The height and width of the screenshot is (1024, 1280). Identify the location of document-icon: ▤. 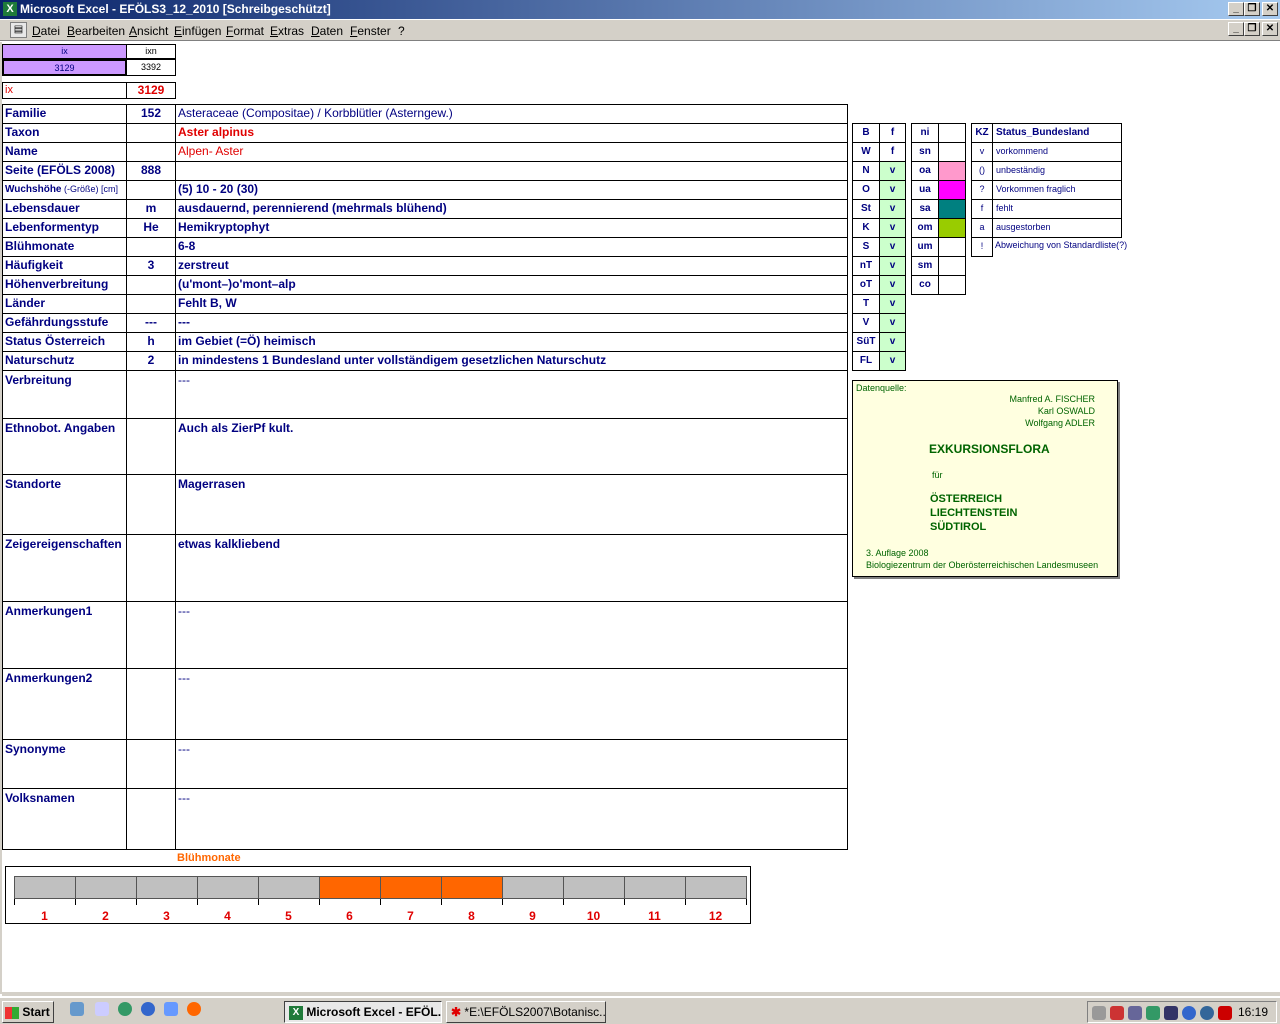
(18, 30).